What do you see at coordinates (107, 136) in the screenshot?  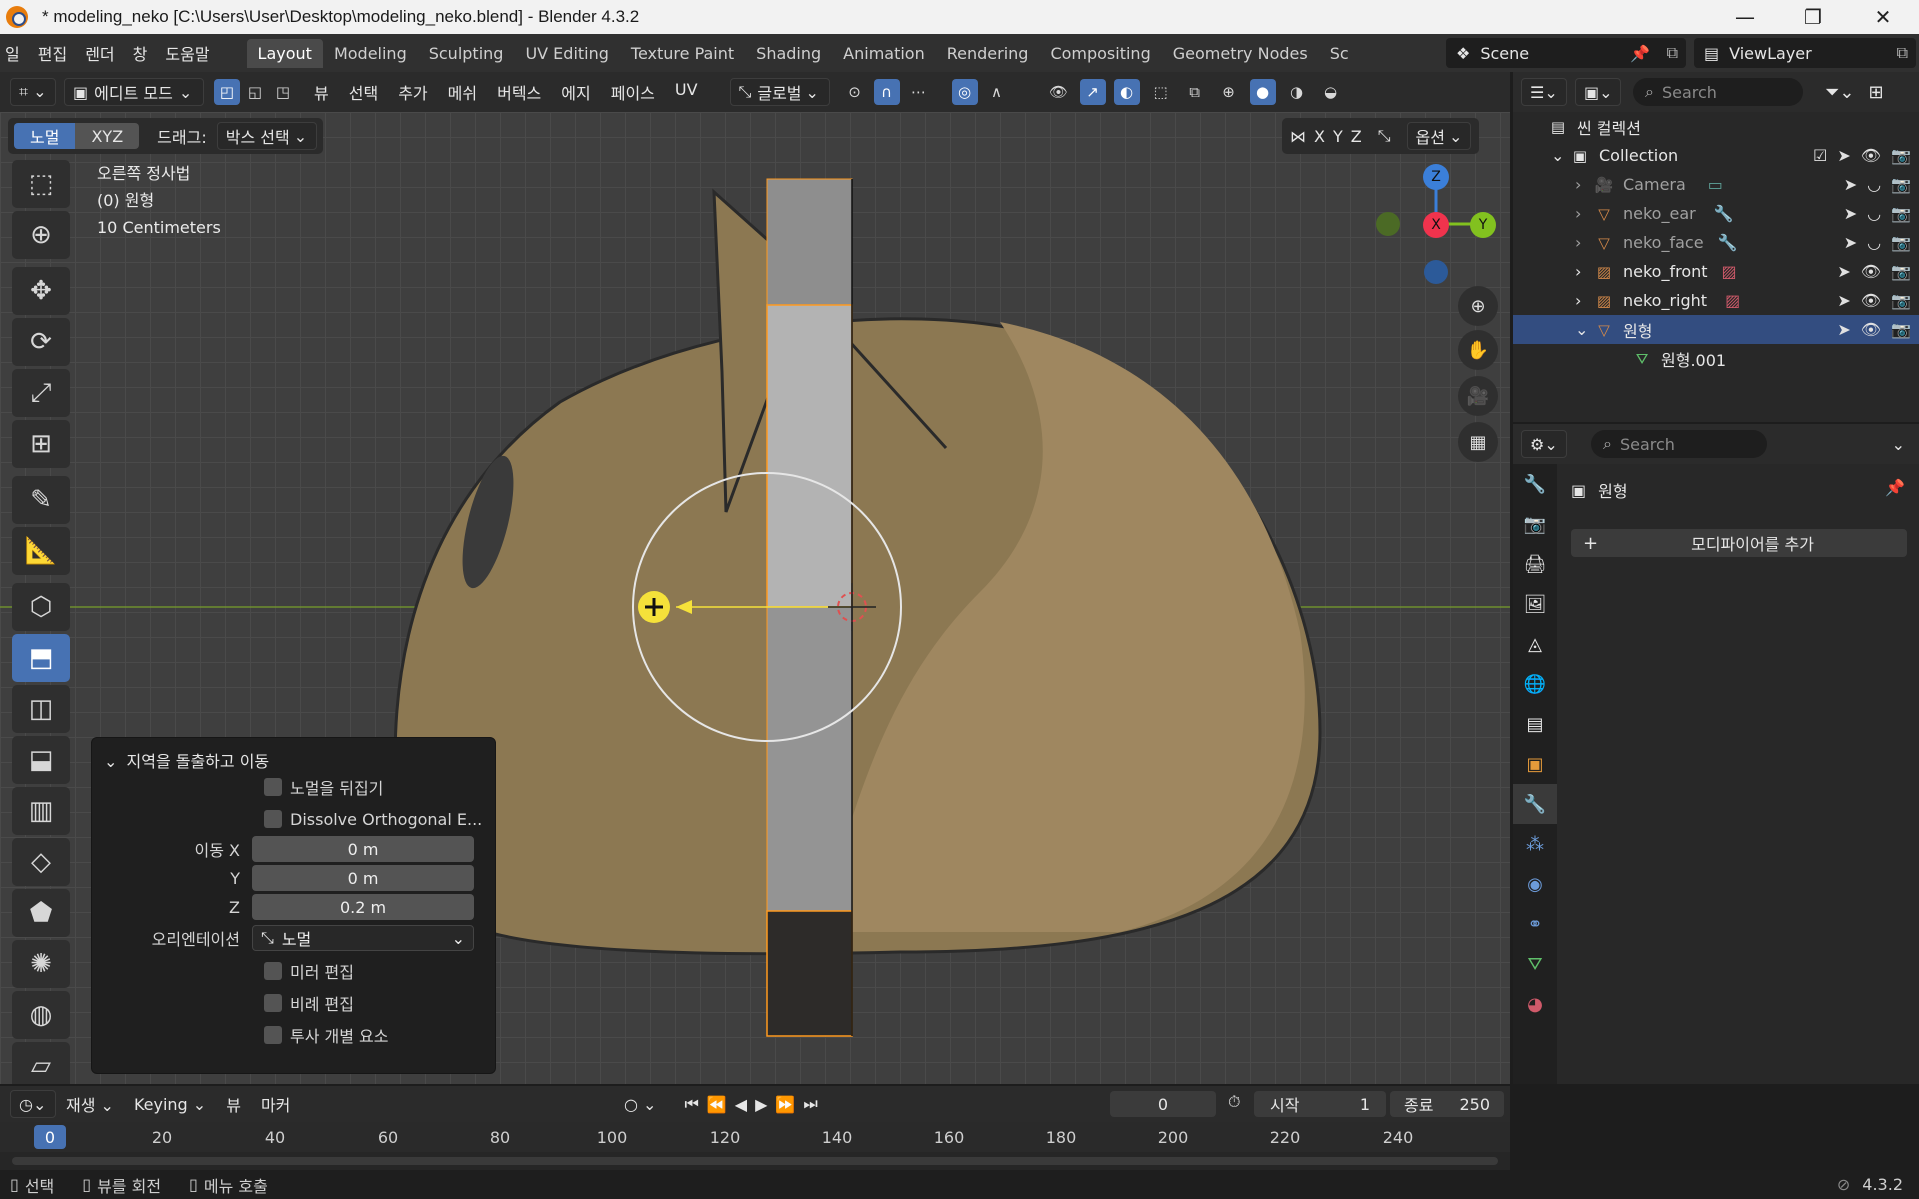 I see `xyz-orientation-button: XYZ` at bounding box center [107, 136].